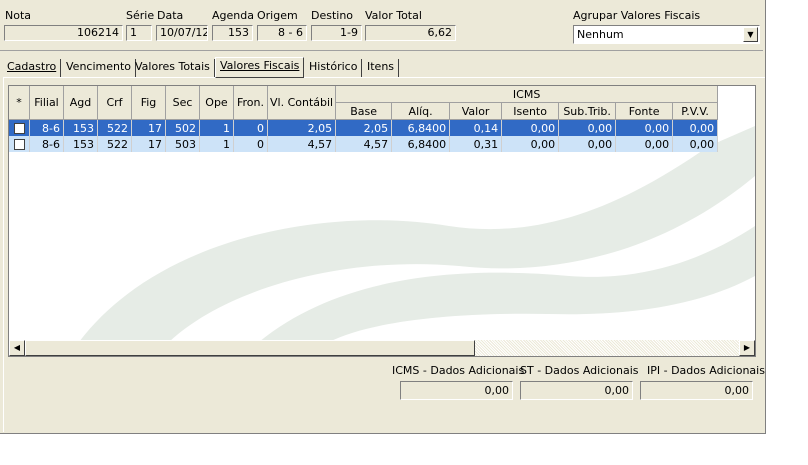 The image size is (808, 465). I want to click on tab-historico: Histórico, so click(334, 68).